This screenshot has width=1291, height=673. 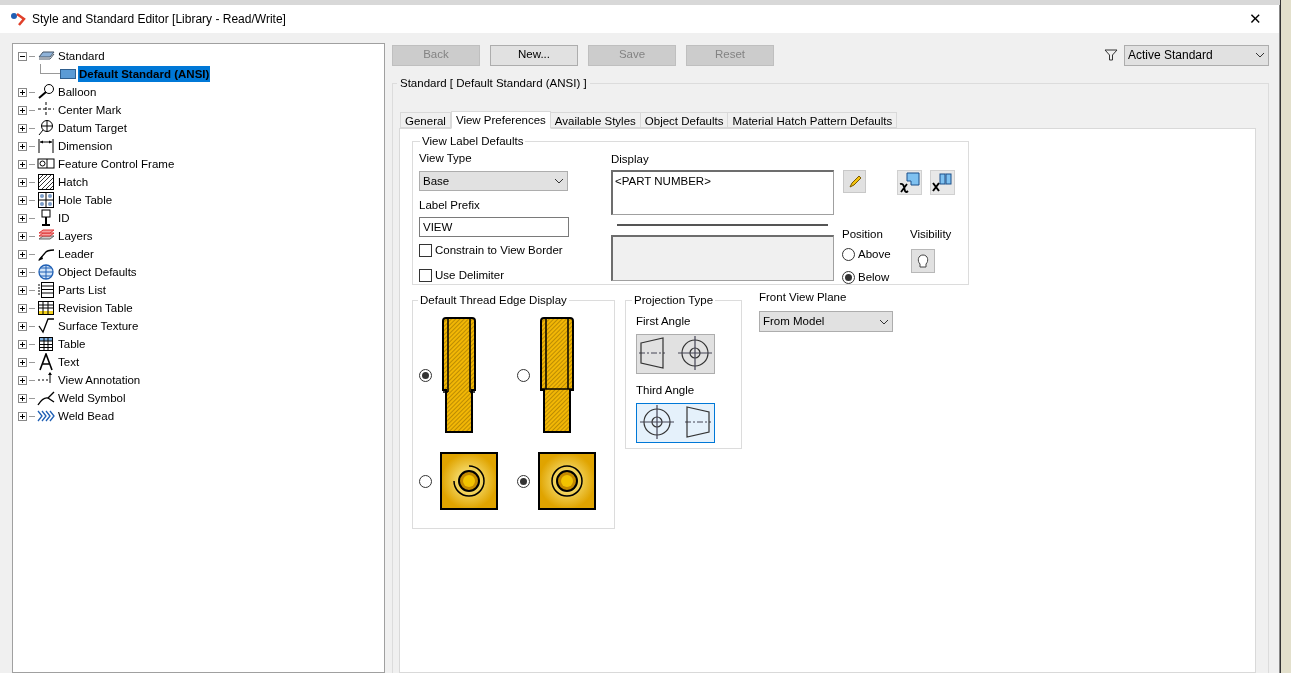 What do you see at coordinates (82, 290) in the screenshot?
I see `tree-item: Parts List` at bounding box center [82, 290].